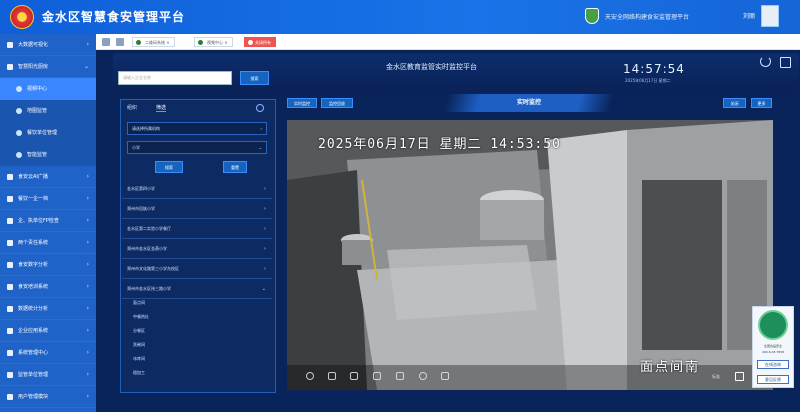  I want to click on platform-name: 天安全网络构建食安监管理平台, so click(647, 17).